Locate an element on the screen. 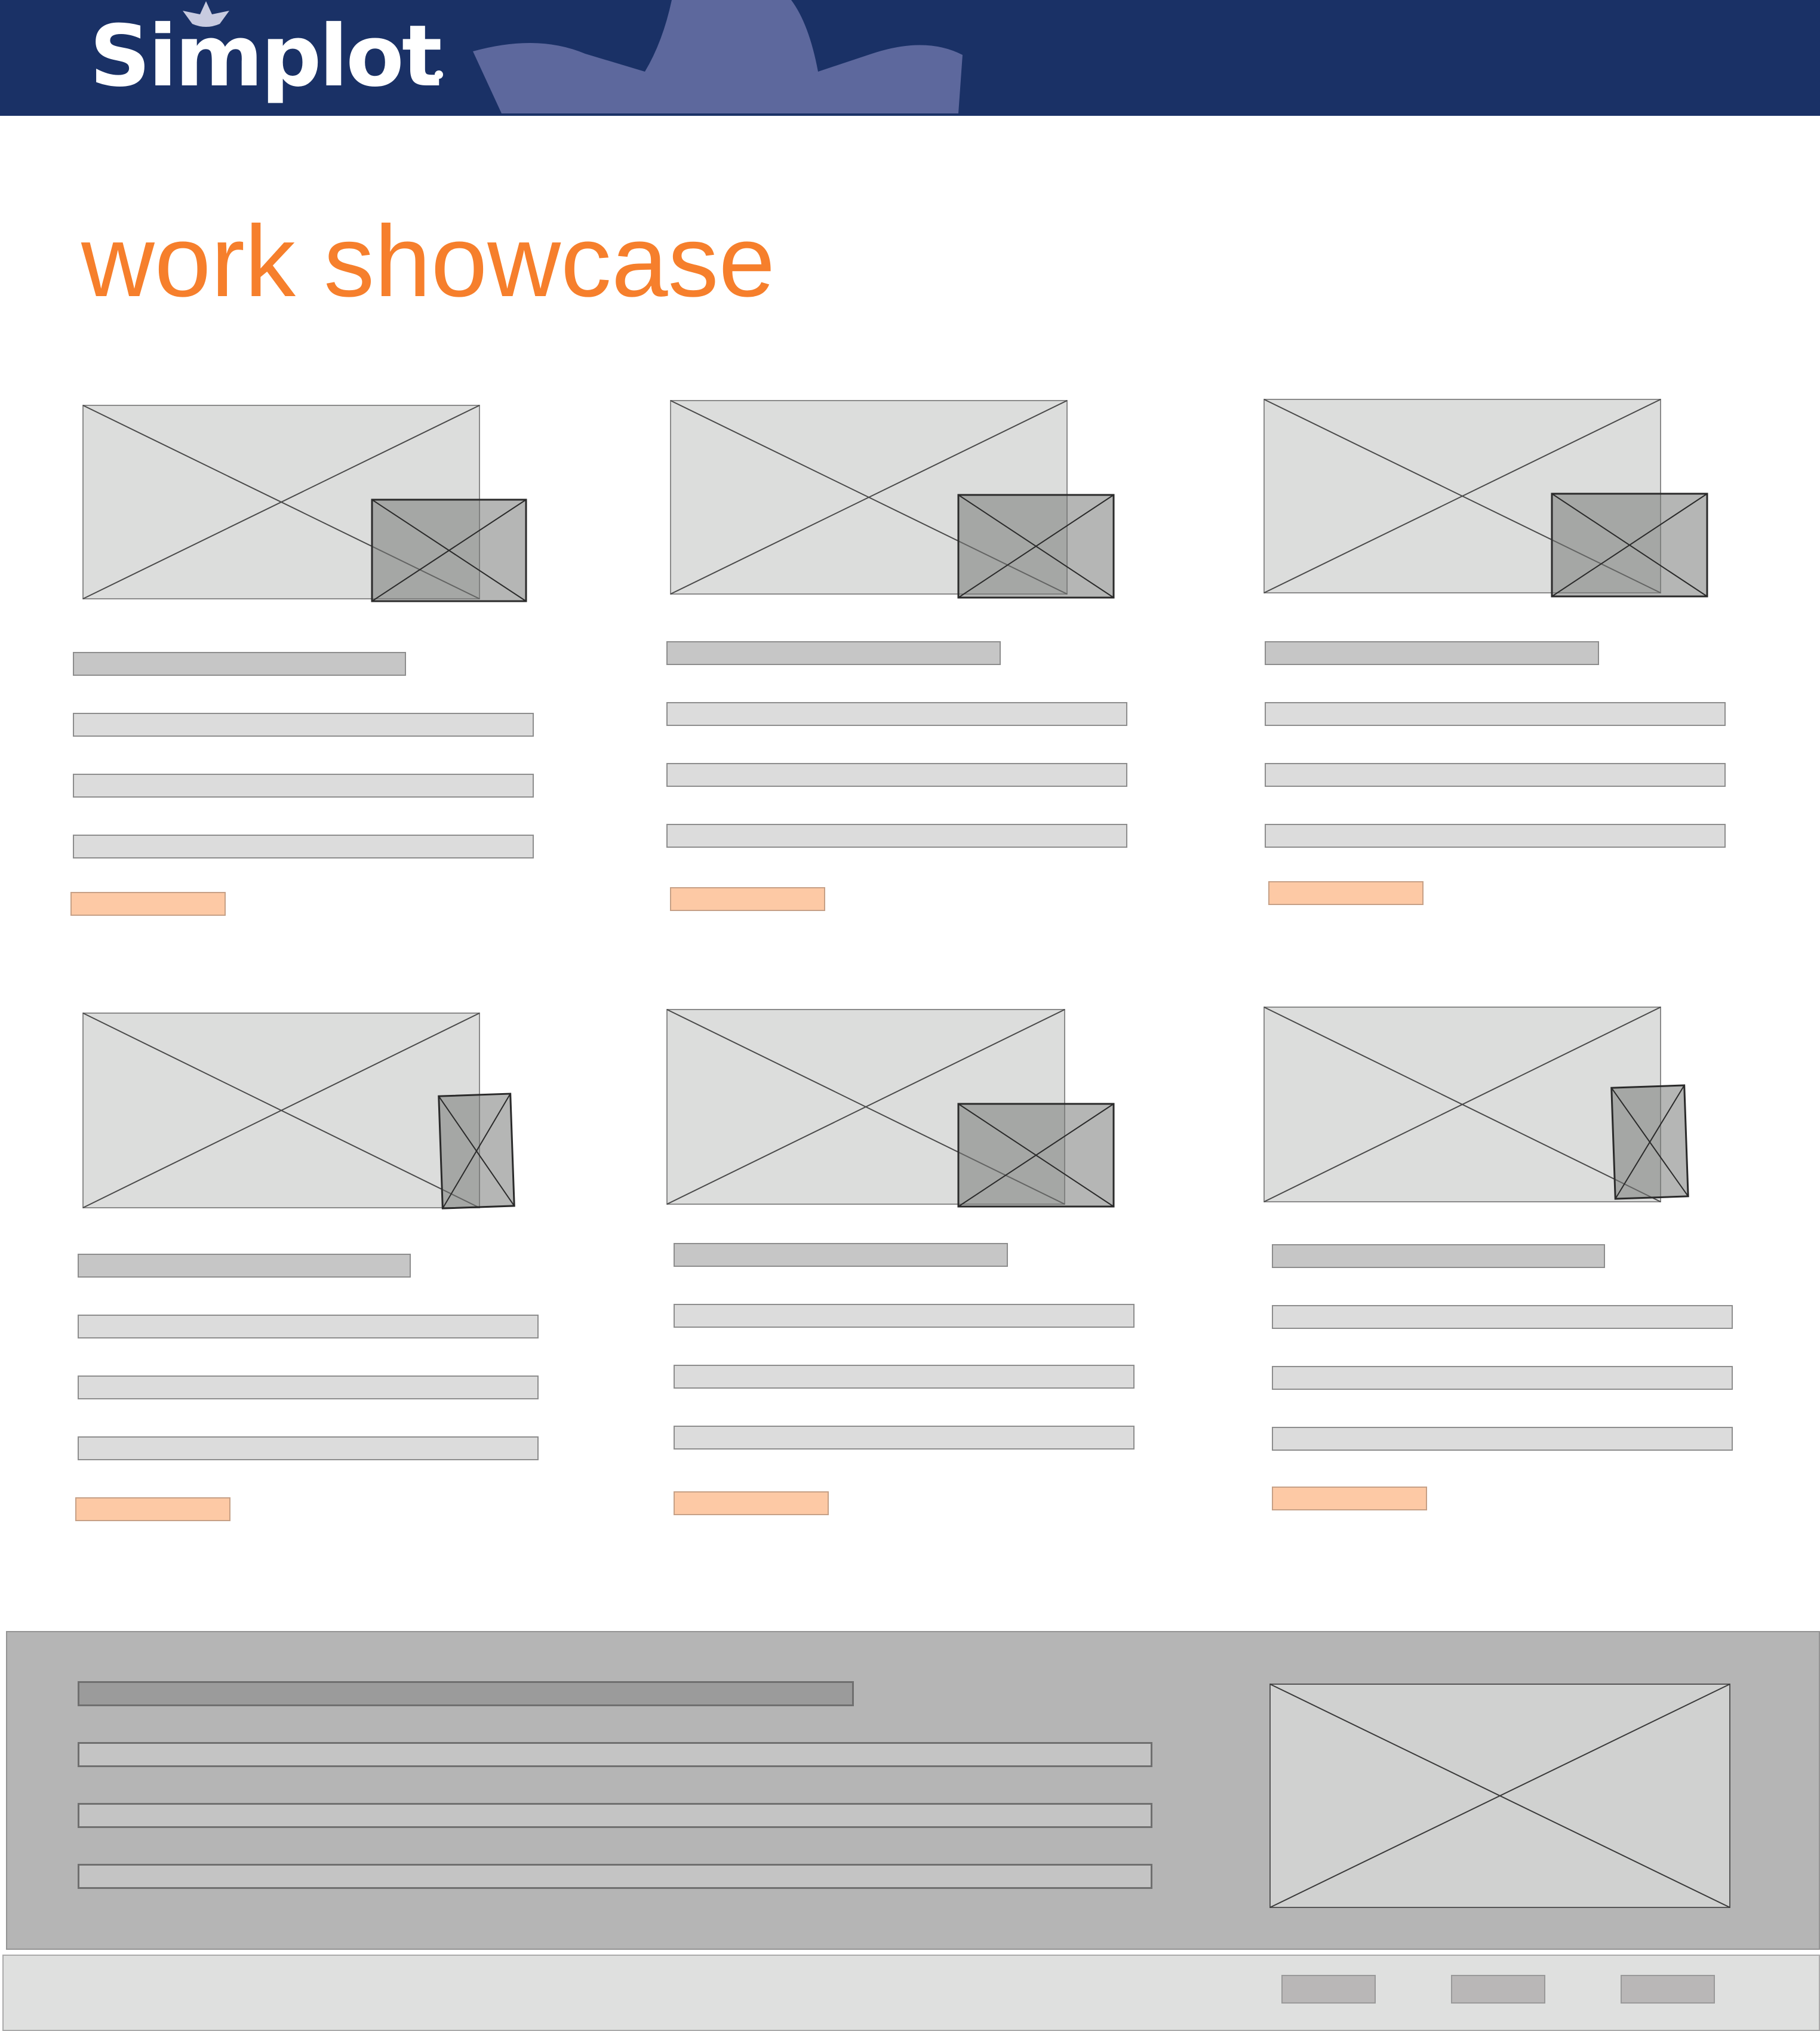 This screenshot has height=2031, width=1820. bottom-nav-bar is located at coordinates (911, 1993).